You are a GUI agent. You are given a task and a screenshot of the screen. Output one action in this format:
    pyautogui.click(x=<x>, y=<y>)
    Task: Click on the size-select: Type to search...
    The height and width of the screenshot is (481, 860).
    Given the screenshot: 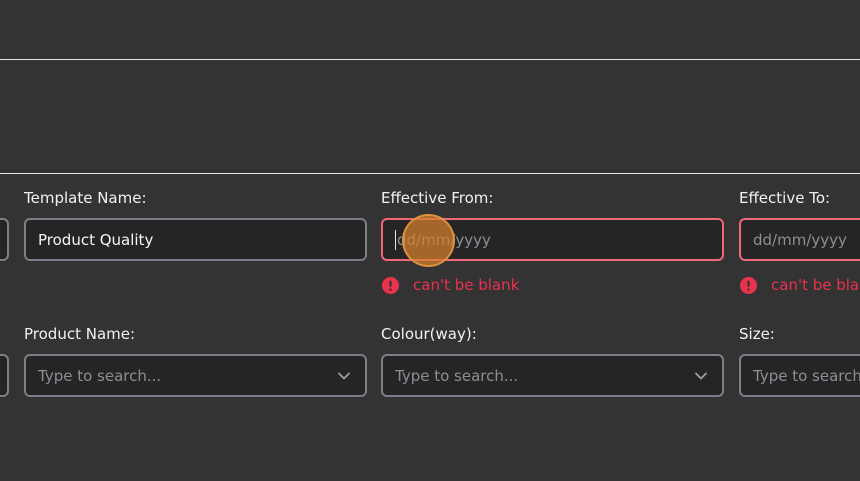 What is the action you would take?
    pyautogui.click(x=799, y=375)
    